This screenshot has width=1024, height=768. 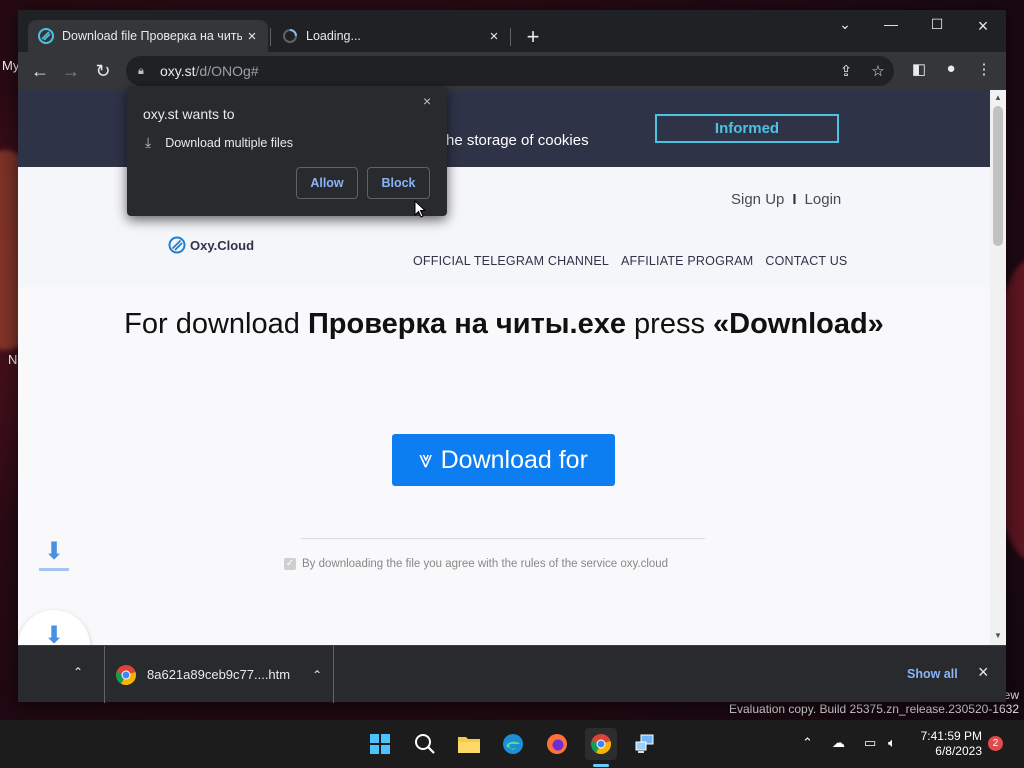 I want to click on windows-logo-icon, so click(x=380, y=744).